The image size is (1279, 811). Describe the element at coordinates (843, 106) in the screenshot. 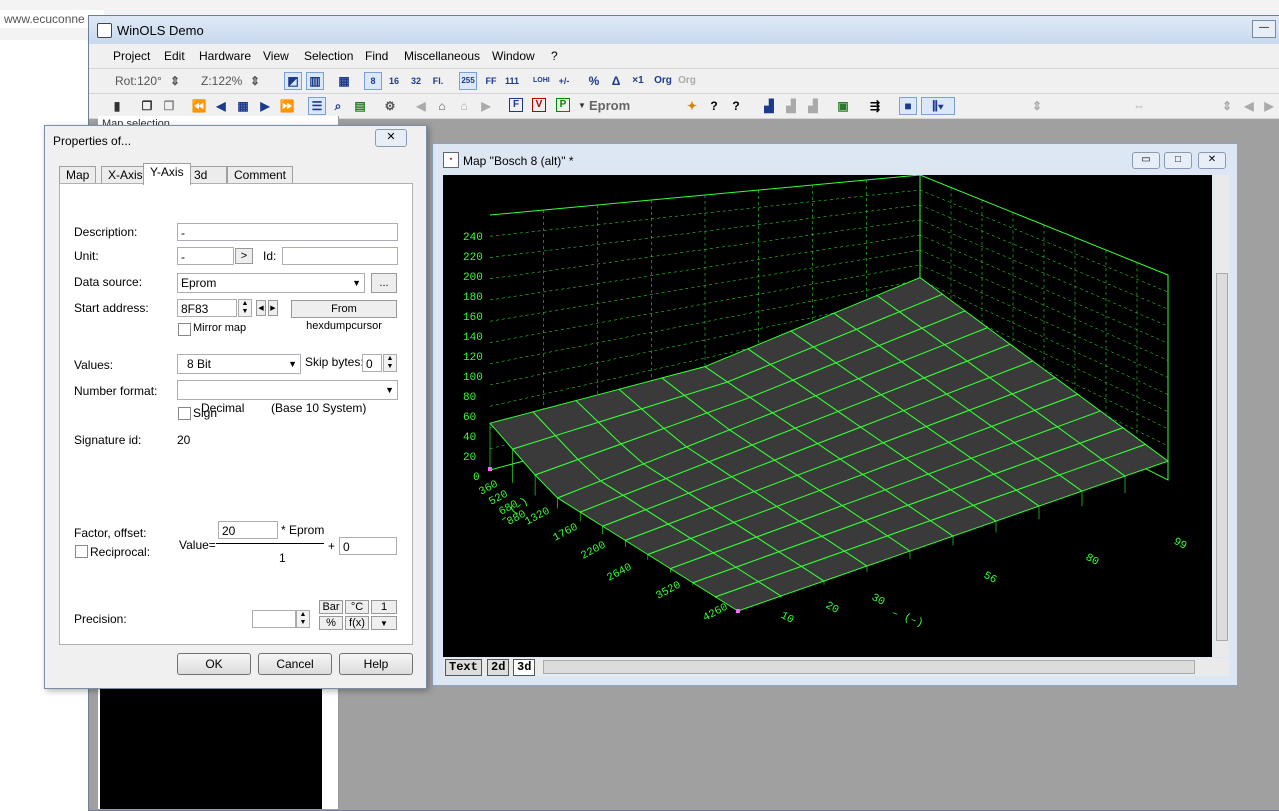

I see `windows-icon: ▣` at that location.